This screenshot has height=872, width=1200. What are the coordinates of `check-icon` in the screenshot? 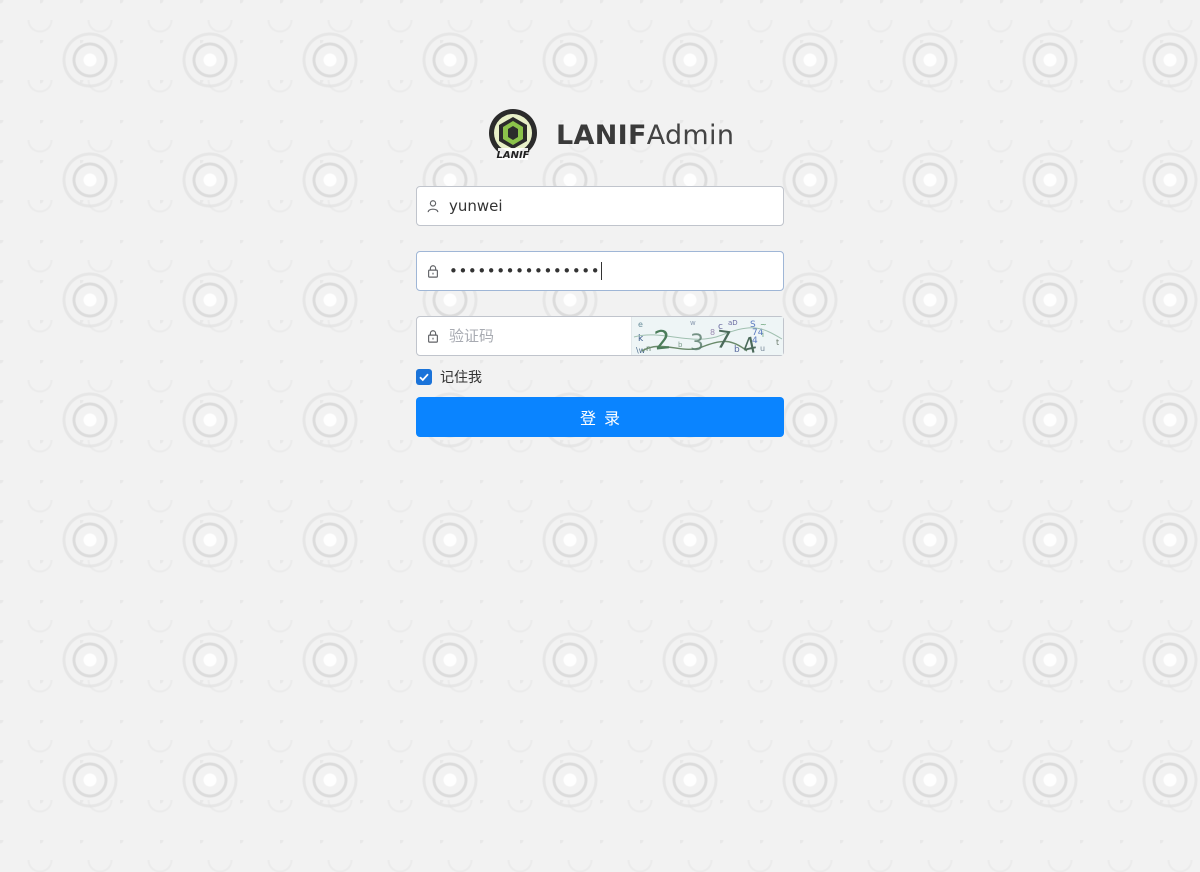 It's located at (424, 377).